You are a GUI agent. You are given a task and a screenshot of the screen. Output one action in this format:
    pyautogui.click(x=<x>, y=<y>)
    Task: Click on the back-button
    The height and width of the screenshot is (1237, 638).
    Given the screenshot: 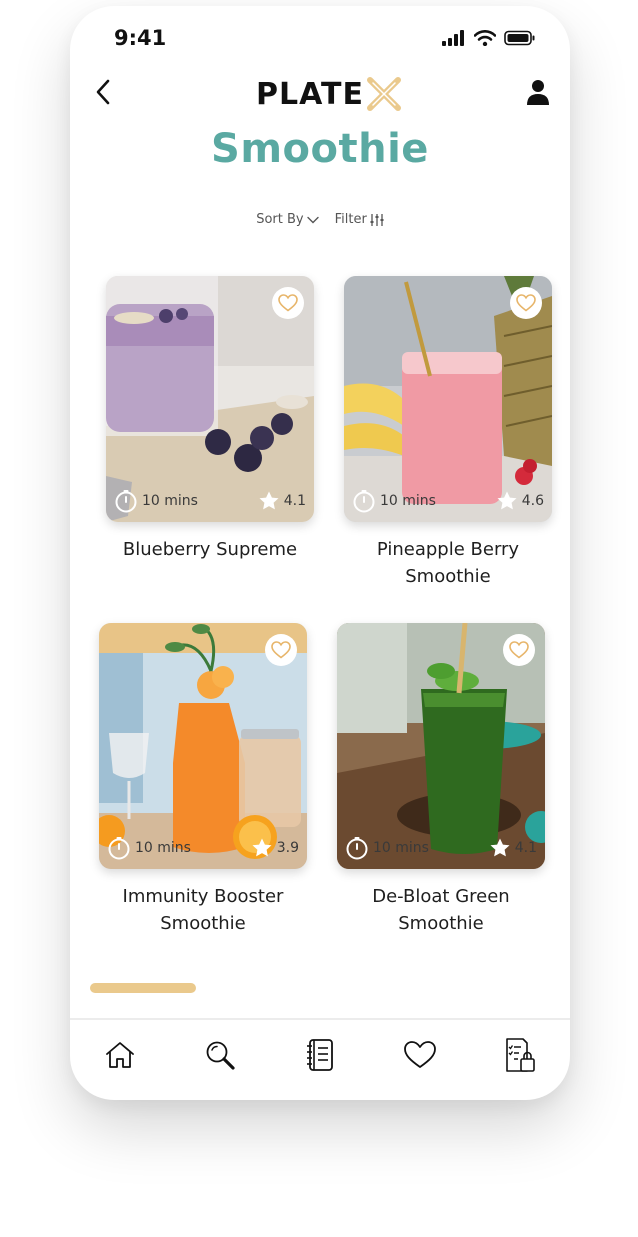 What is the action you would take?
    pyautogui.click(x=103, y=92)
    